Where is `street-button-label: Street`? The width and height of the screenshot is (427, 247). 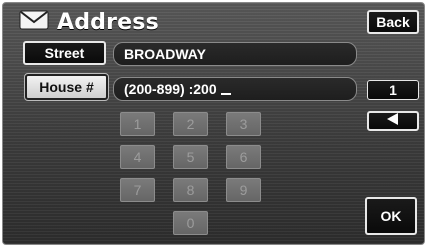 street-button-label: Street is located at coordinates (64, 53).